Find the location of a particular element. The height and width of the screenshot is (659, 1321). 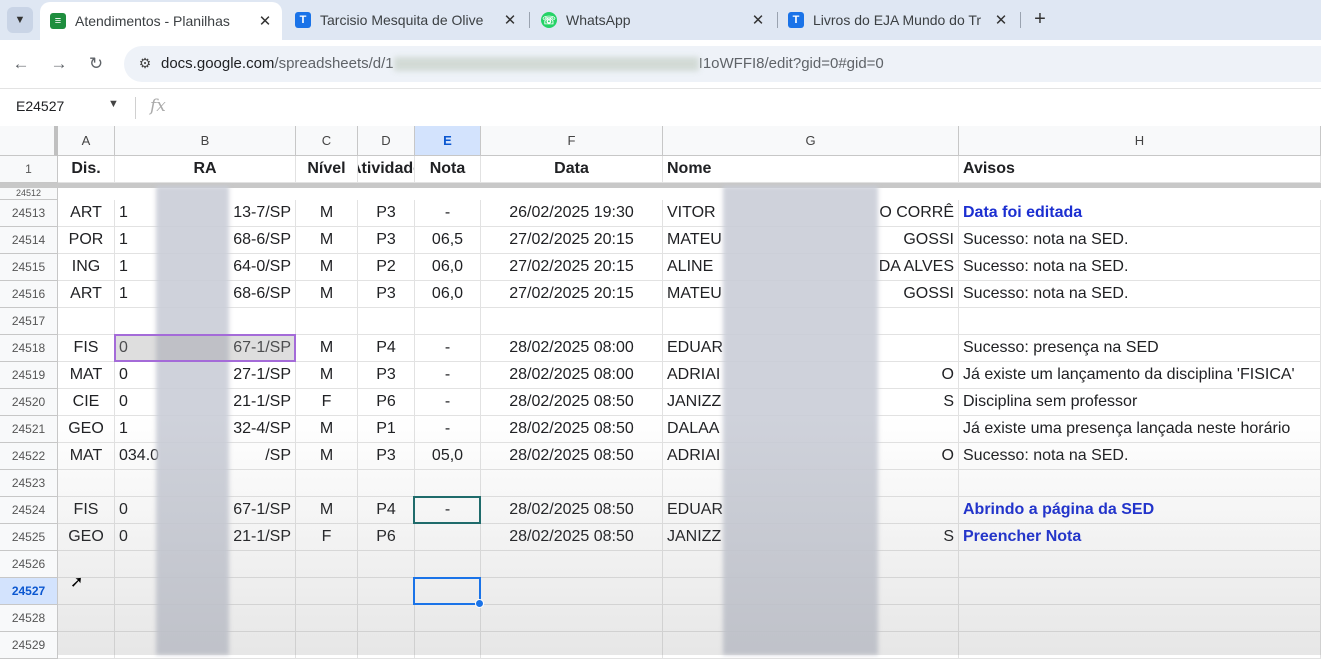

active-cell-selection is located at coordinates (447, 591).